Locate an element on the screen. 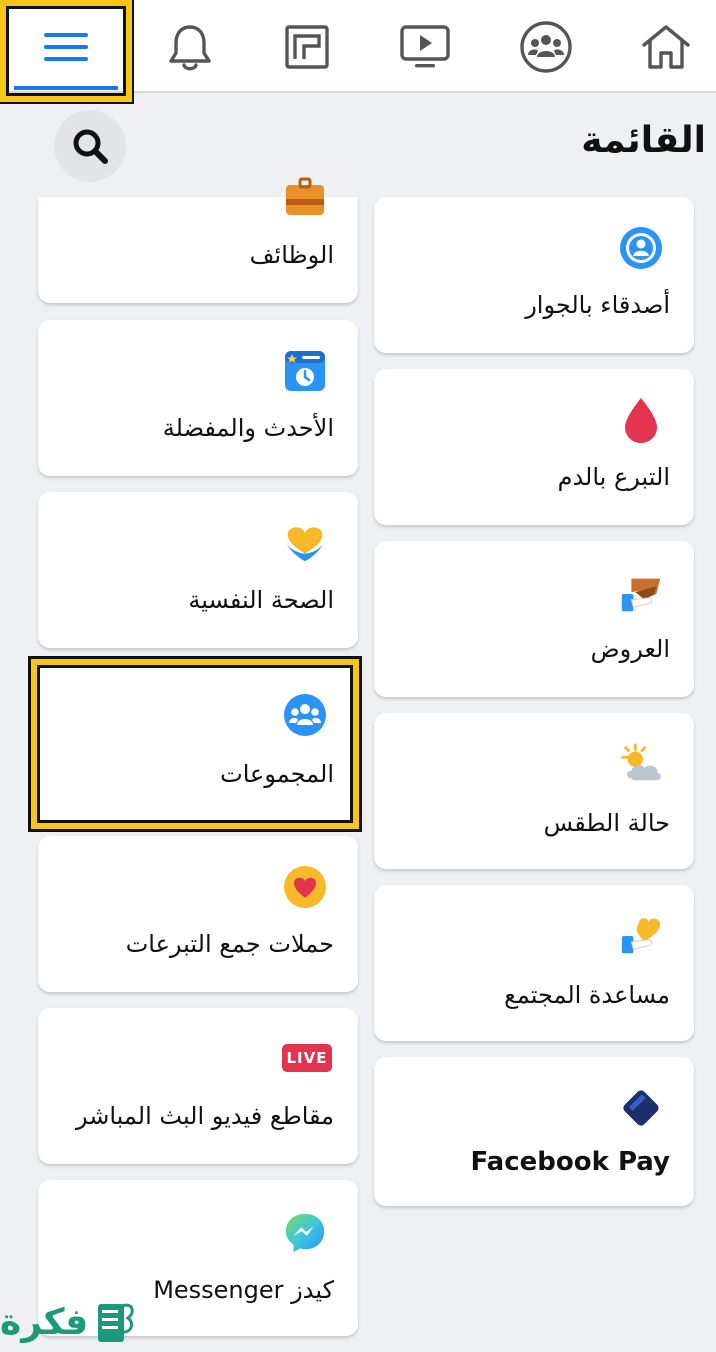 The height and width of the screenshot is (1352, 716). live-icon: LIVE is located at coordinates (307, 1058).